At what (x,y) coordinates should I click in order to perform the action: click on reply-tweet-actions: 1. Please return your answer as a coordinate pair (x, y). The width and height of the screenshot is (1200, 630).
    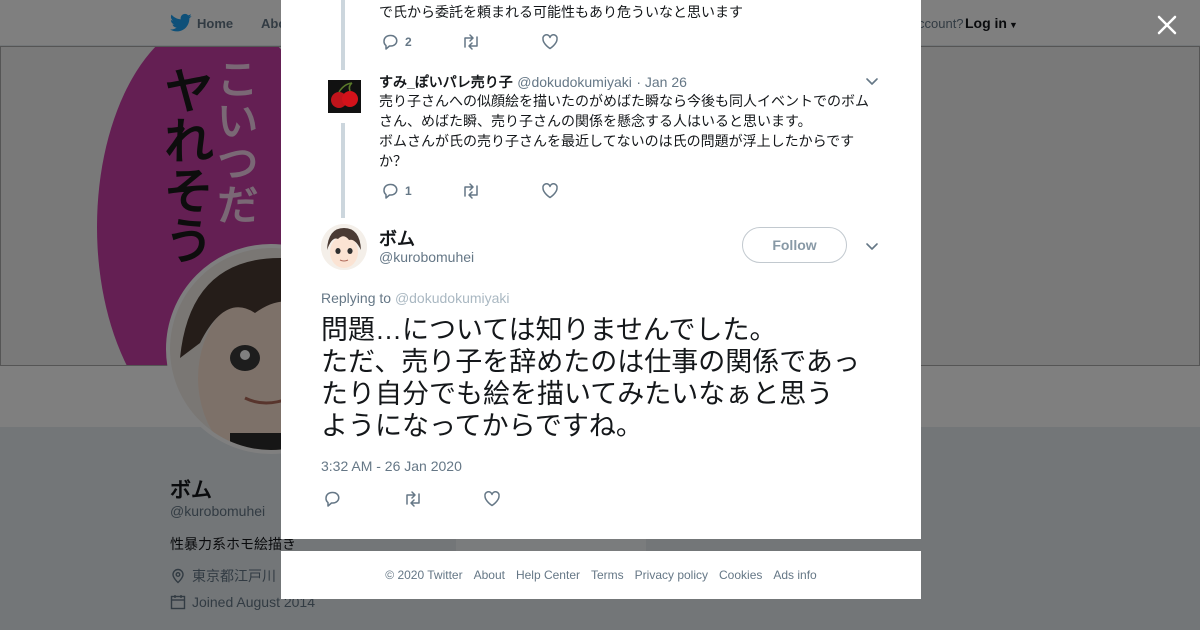
    Looking at the image, I should click on (470, 191).